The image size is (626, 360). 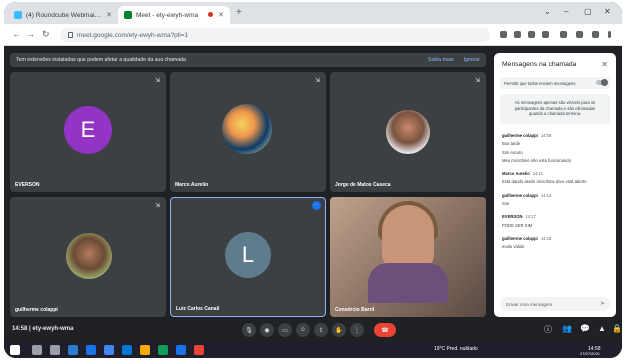 What do you see at coordinates (547, 11) in the screenshot?
I see `tab-search-icon: ⌄` at bounding box center [547, 11].